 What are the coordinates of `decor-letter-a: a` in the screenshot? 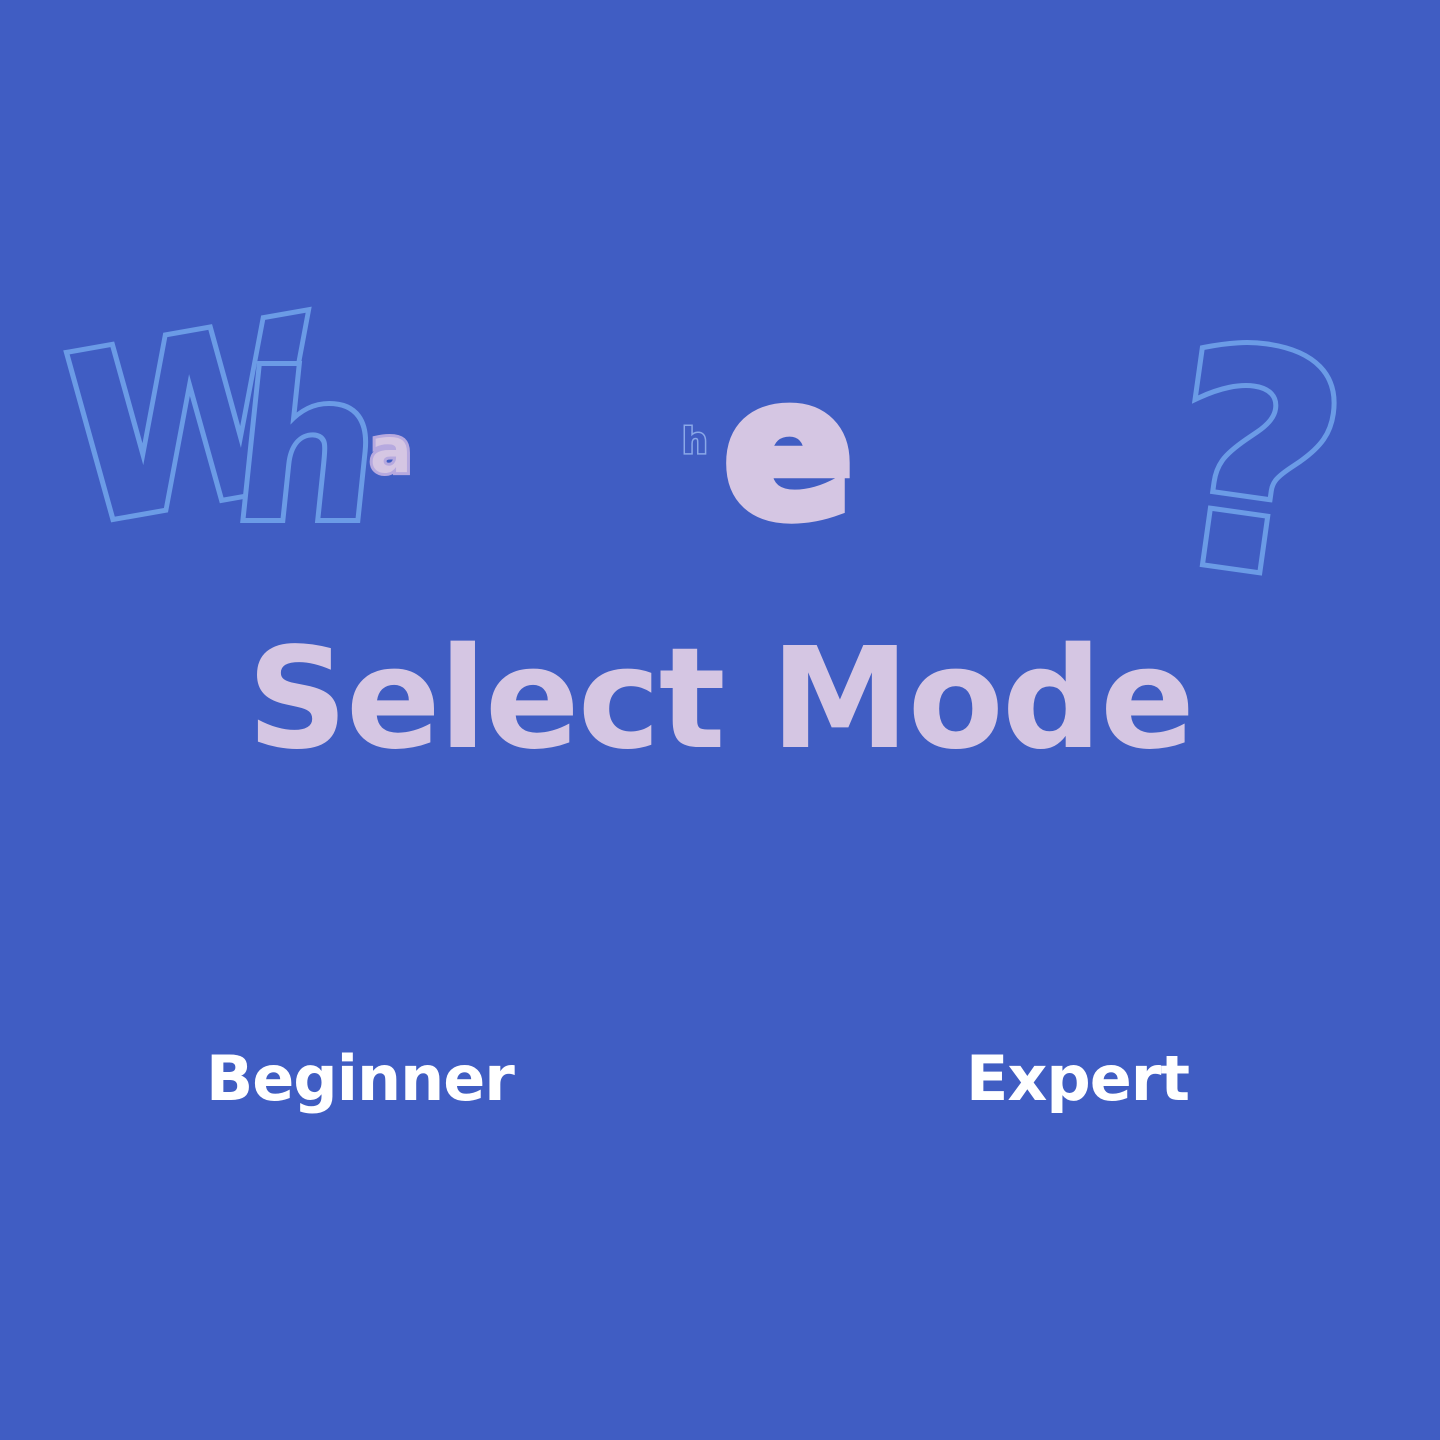 It's located at (391, 450).